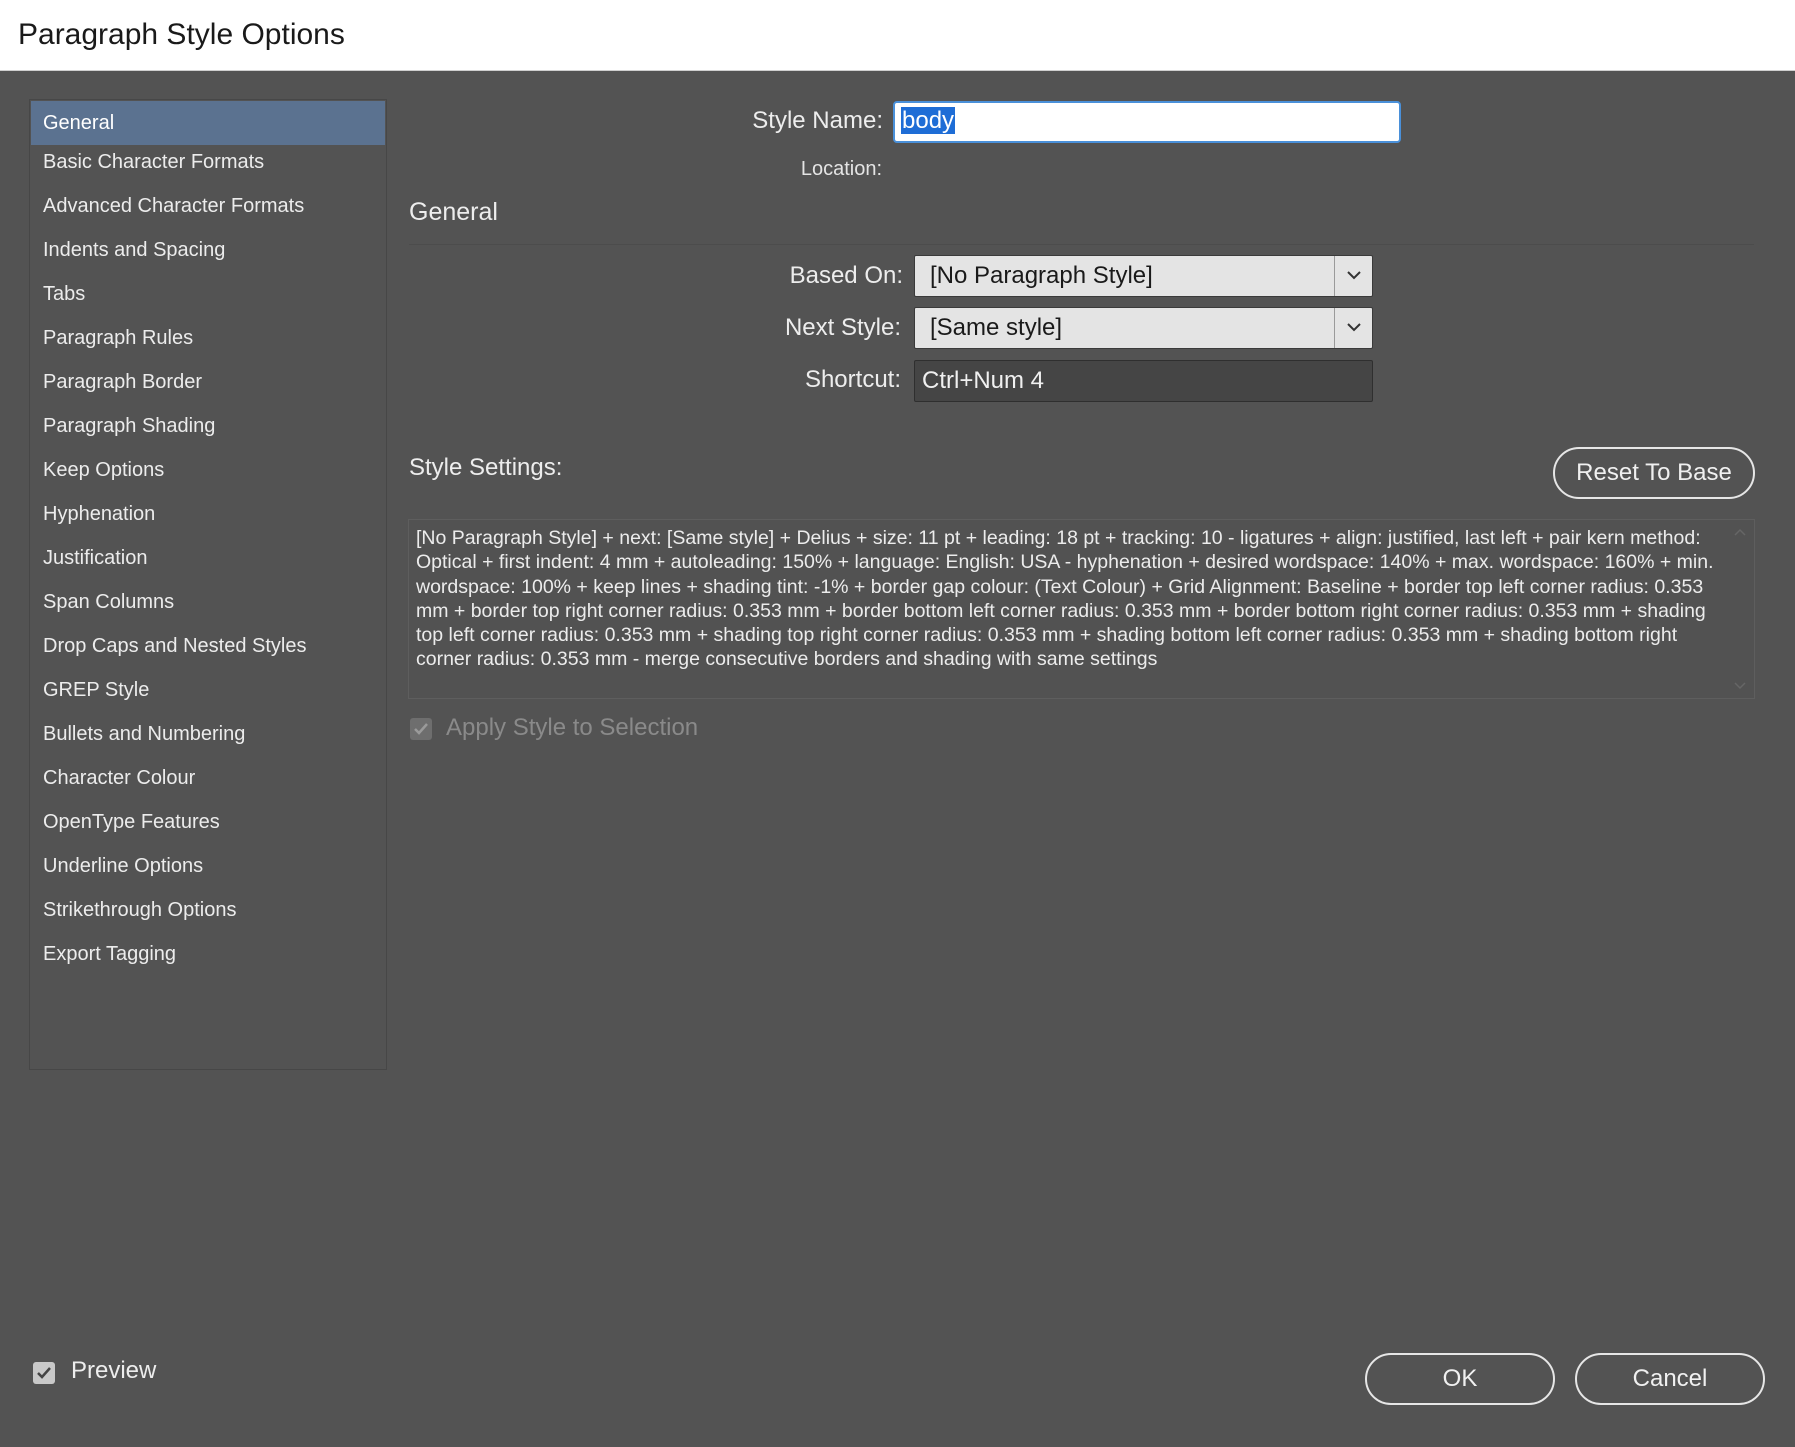 This screenshot has width=1795, height=1447. What do you see at coordinates (996, 327) in the screenshot?
I see `next-style-value: [Same style]` at bounding box center [996, 327].